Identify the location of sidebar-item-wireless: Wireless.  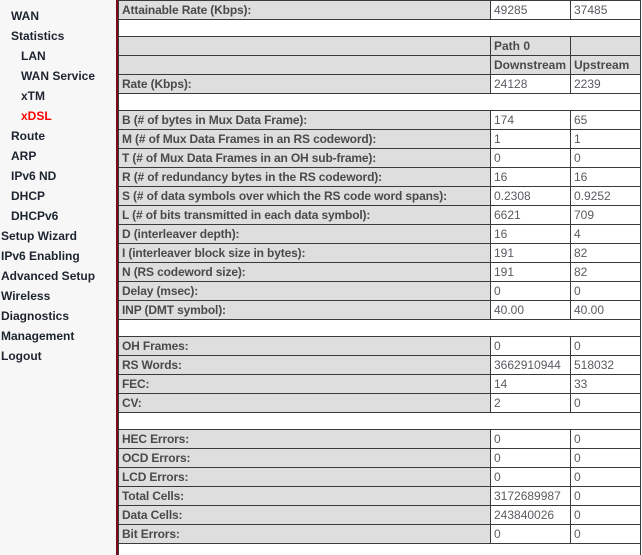
(58, 296).